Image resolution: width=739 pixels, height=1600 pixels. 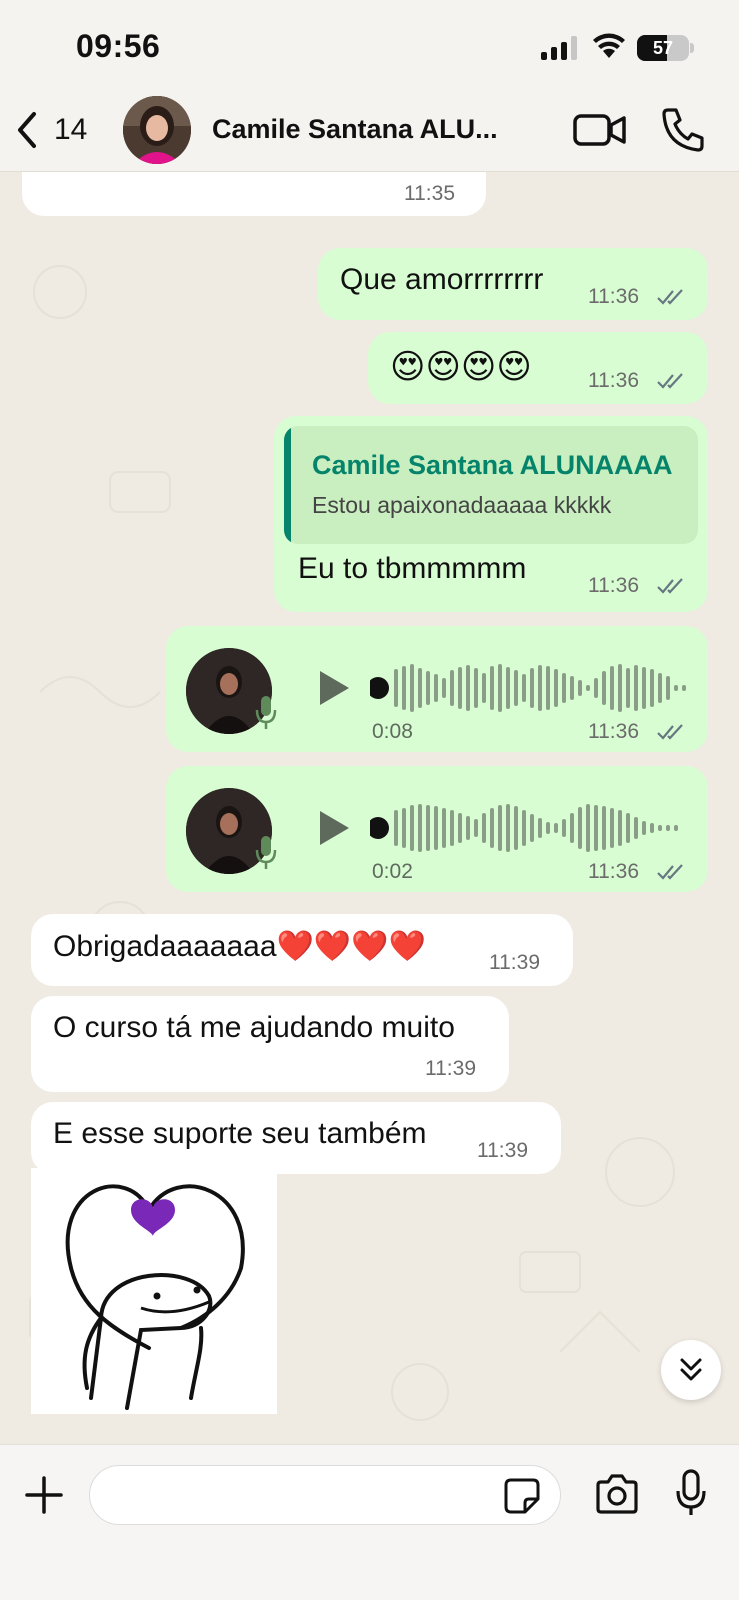 What do you see at coordinates (27, 130) in the screenshot?
I see `back-chevron-icon` at bounding box center [27, 130].